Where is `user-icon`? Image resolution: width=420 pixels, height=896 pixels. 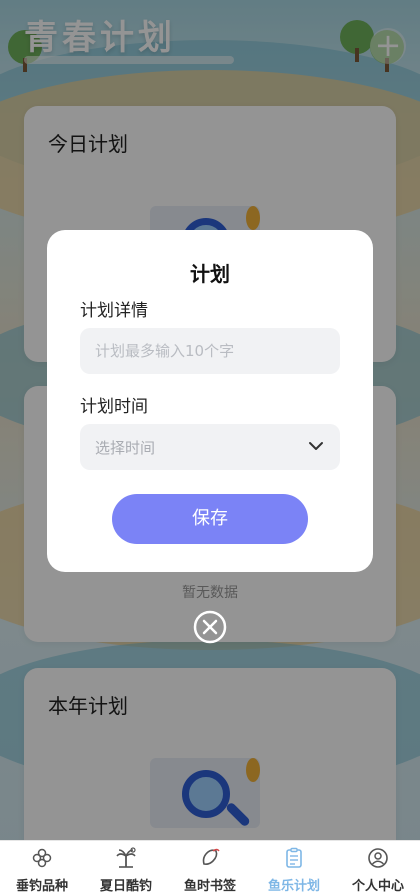
user-icon is located at coordinates (378, 858).